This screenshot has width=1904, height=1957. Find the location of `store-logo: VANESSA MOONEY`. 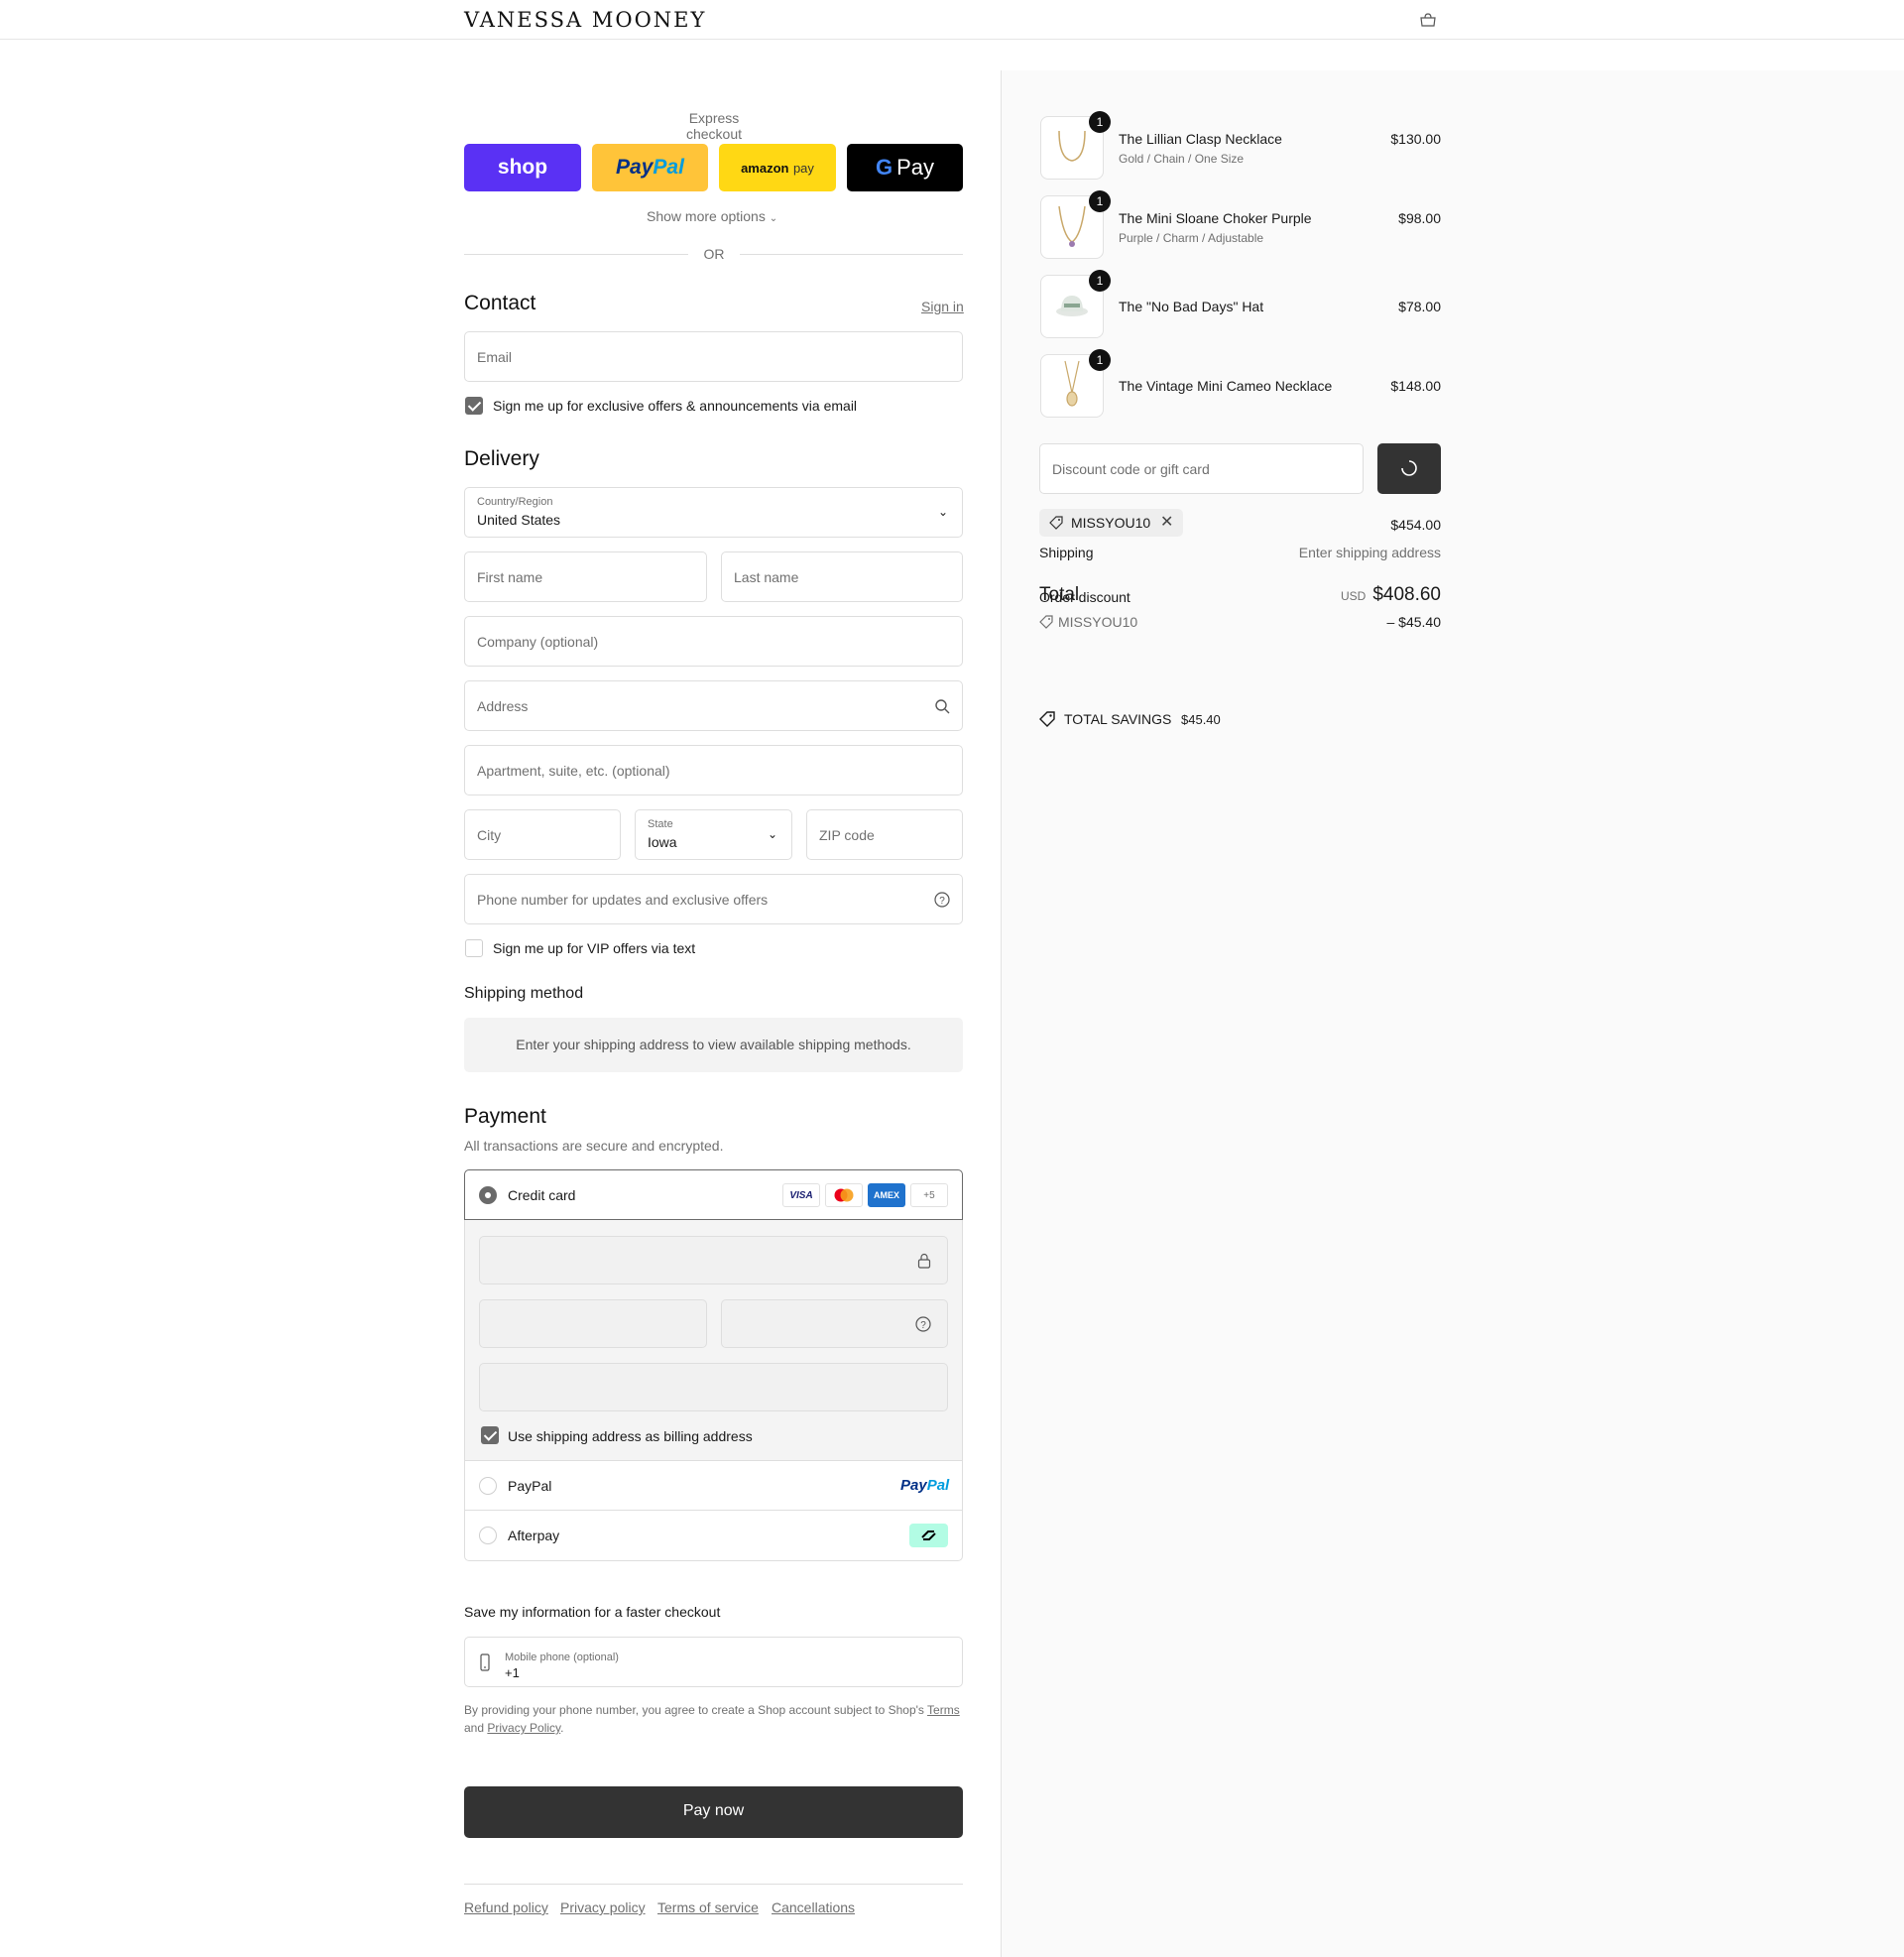

store-logo: VANESSA MOONEY is located at coordinates (585, 20).